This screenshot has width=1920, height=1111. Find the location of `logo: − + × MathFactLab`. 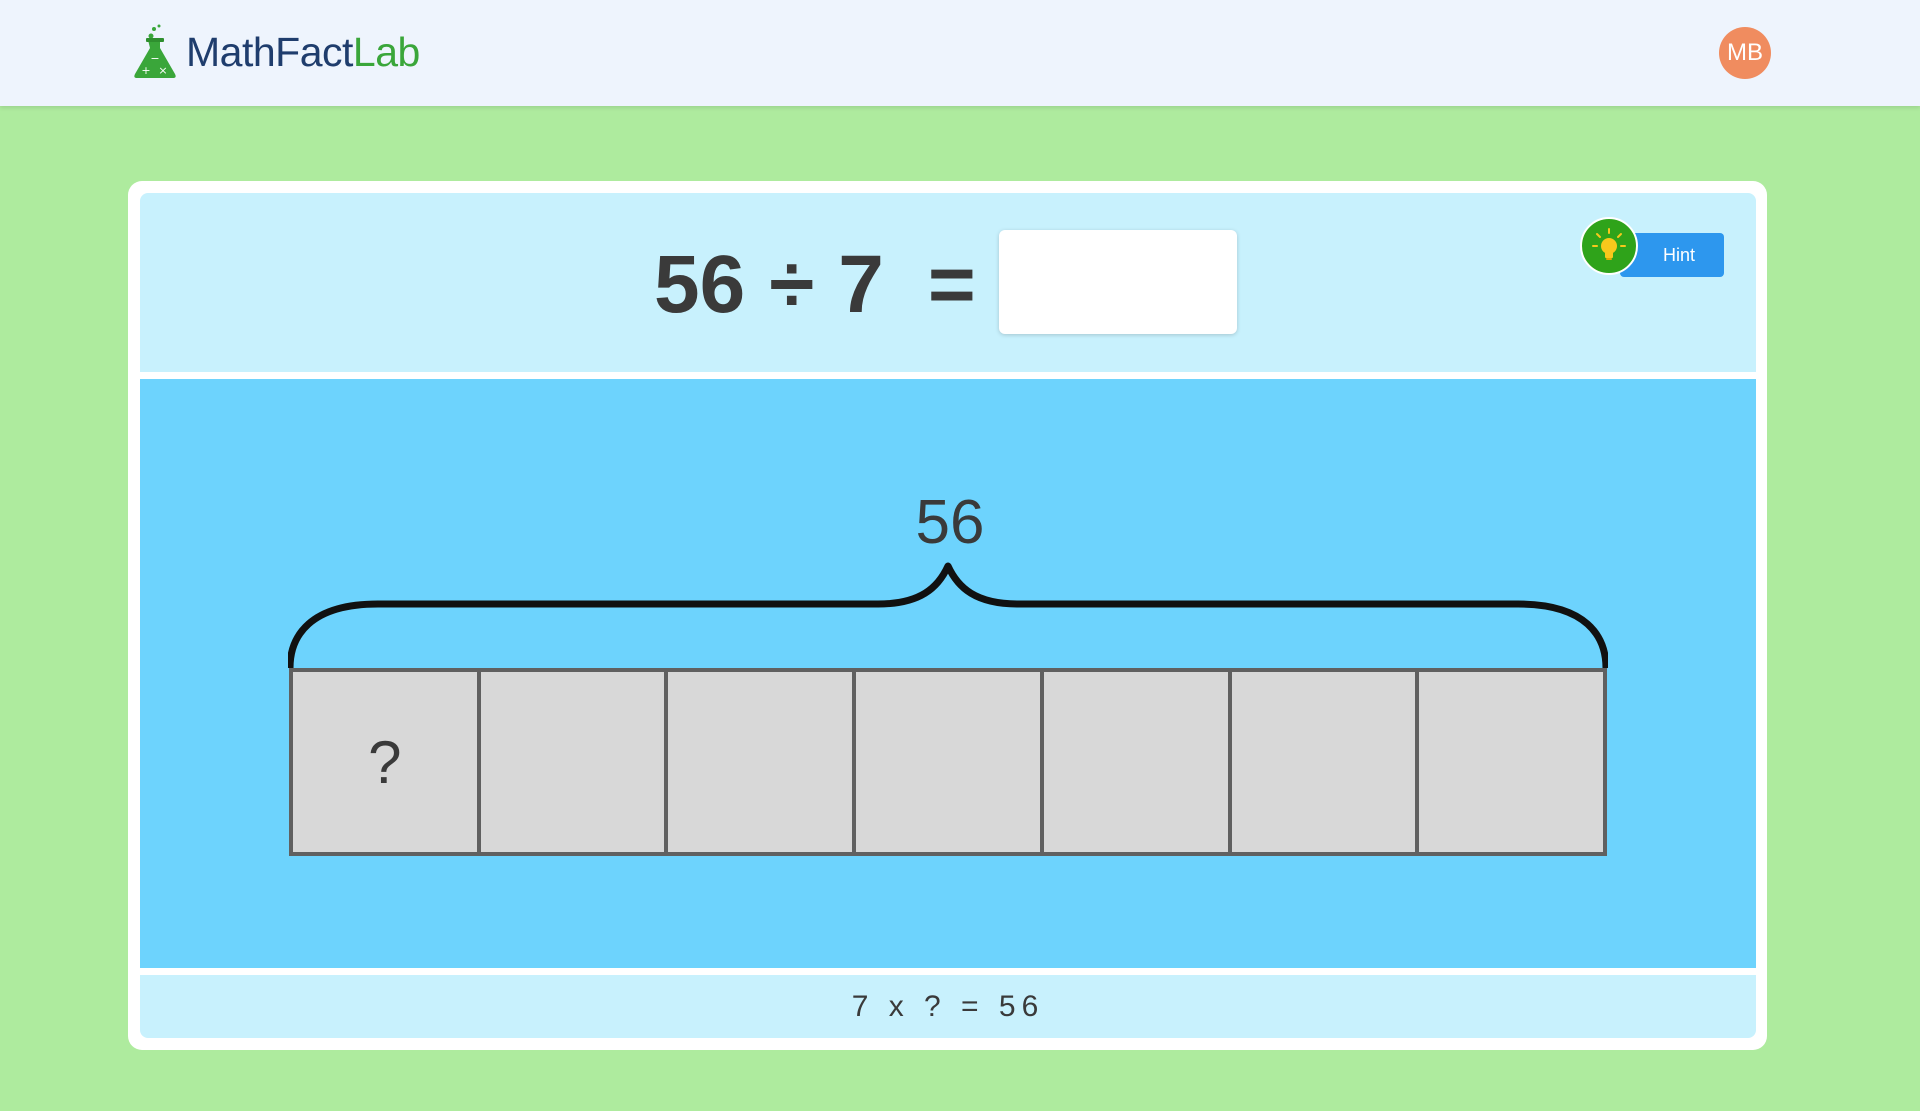

logo: − + × MathFactLab is located at coordinates (276, 52).